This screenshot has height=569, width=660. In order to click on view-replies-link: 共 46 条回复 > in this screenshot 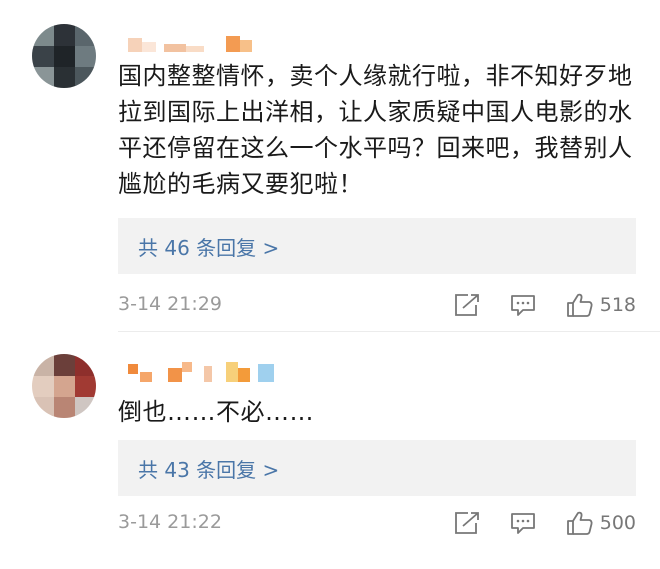, I will do `click(208, 246)`.